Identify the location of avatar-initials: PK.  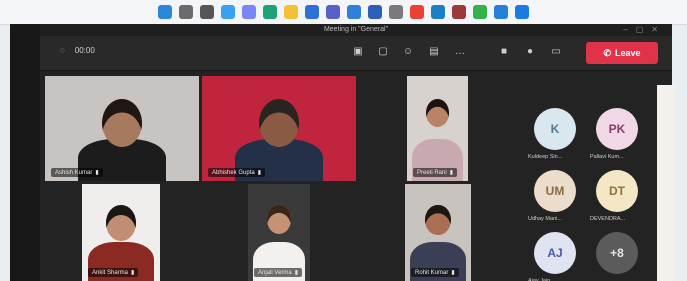
(617, 129).